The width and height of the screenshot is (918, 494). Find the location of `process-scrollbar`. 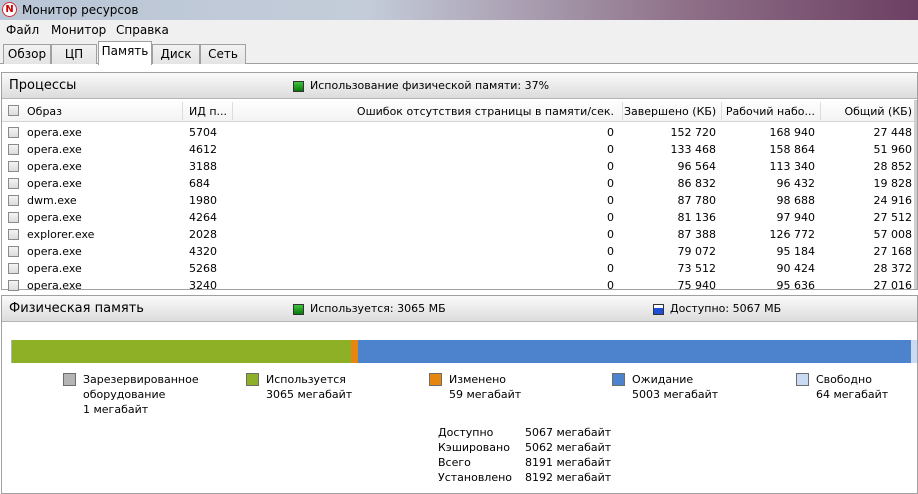

process-scrollbar is located at coordinates (915, 194).